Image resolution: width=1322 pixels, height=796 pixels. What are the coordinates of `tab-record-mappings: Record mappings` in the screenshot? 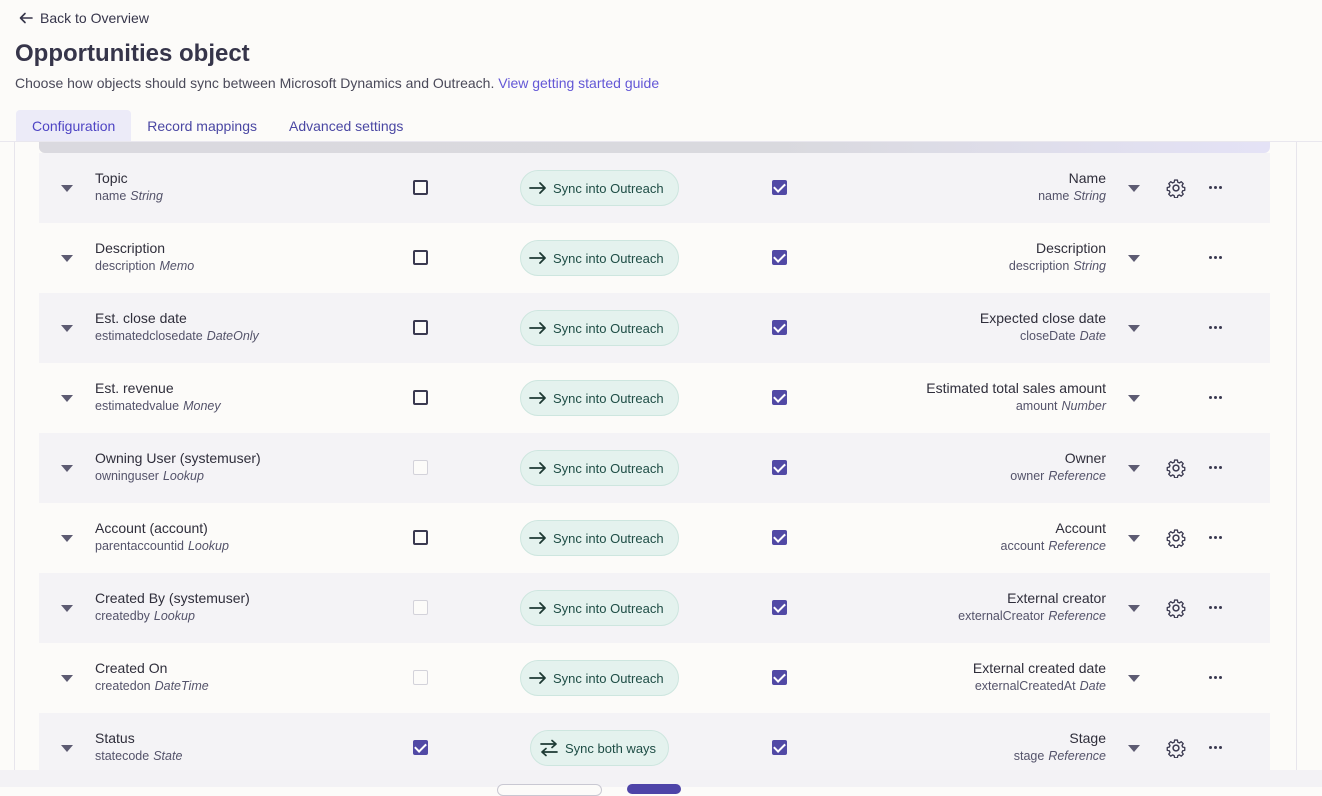 It's located at (202, 126).